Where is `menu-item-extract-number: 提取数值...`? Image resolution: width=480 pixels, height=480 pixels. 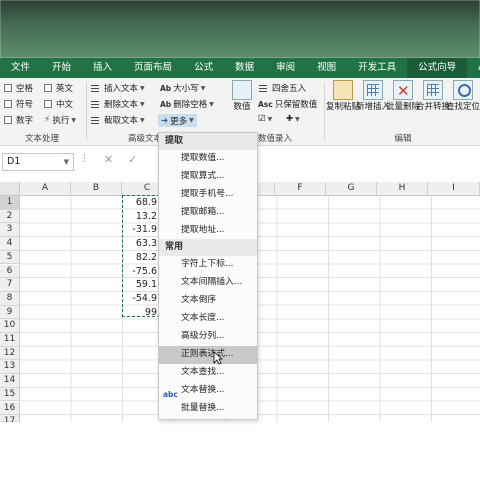
menu-item-extract-number: 提取数值... is located at coordinates (208, 159).